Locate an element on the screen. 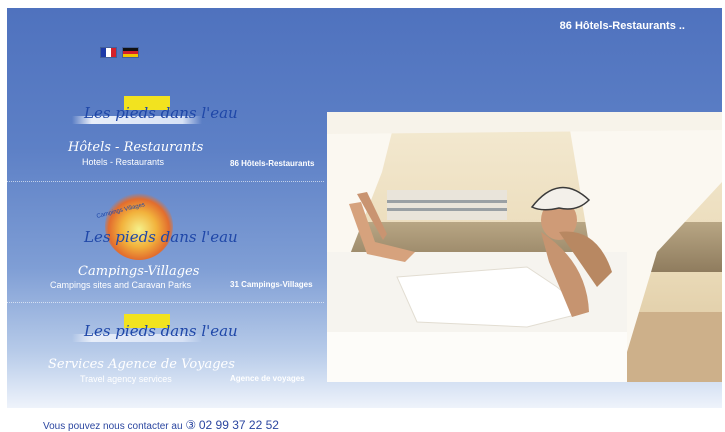  language-selector is located at coordinates (119, 52).